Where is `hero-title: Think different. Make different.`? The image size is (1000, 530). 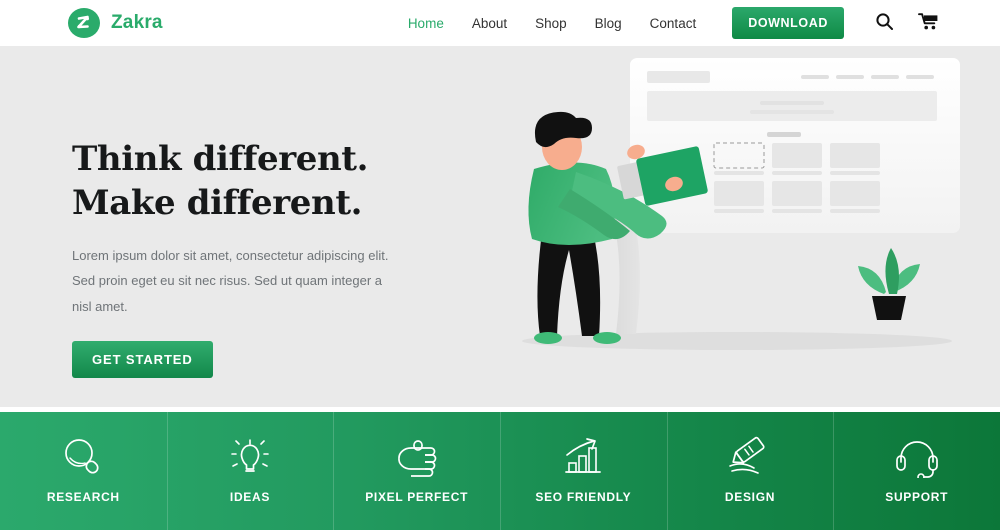
hero-title: Think different. Make different. is located at coordinates (272, 181).